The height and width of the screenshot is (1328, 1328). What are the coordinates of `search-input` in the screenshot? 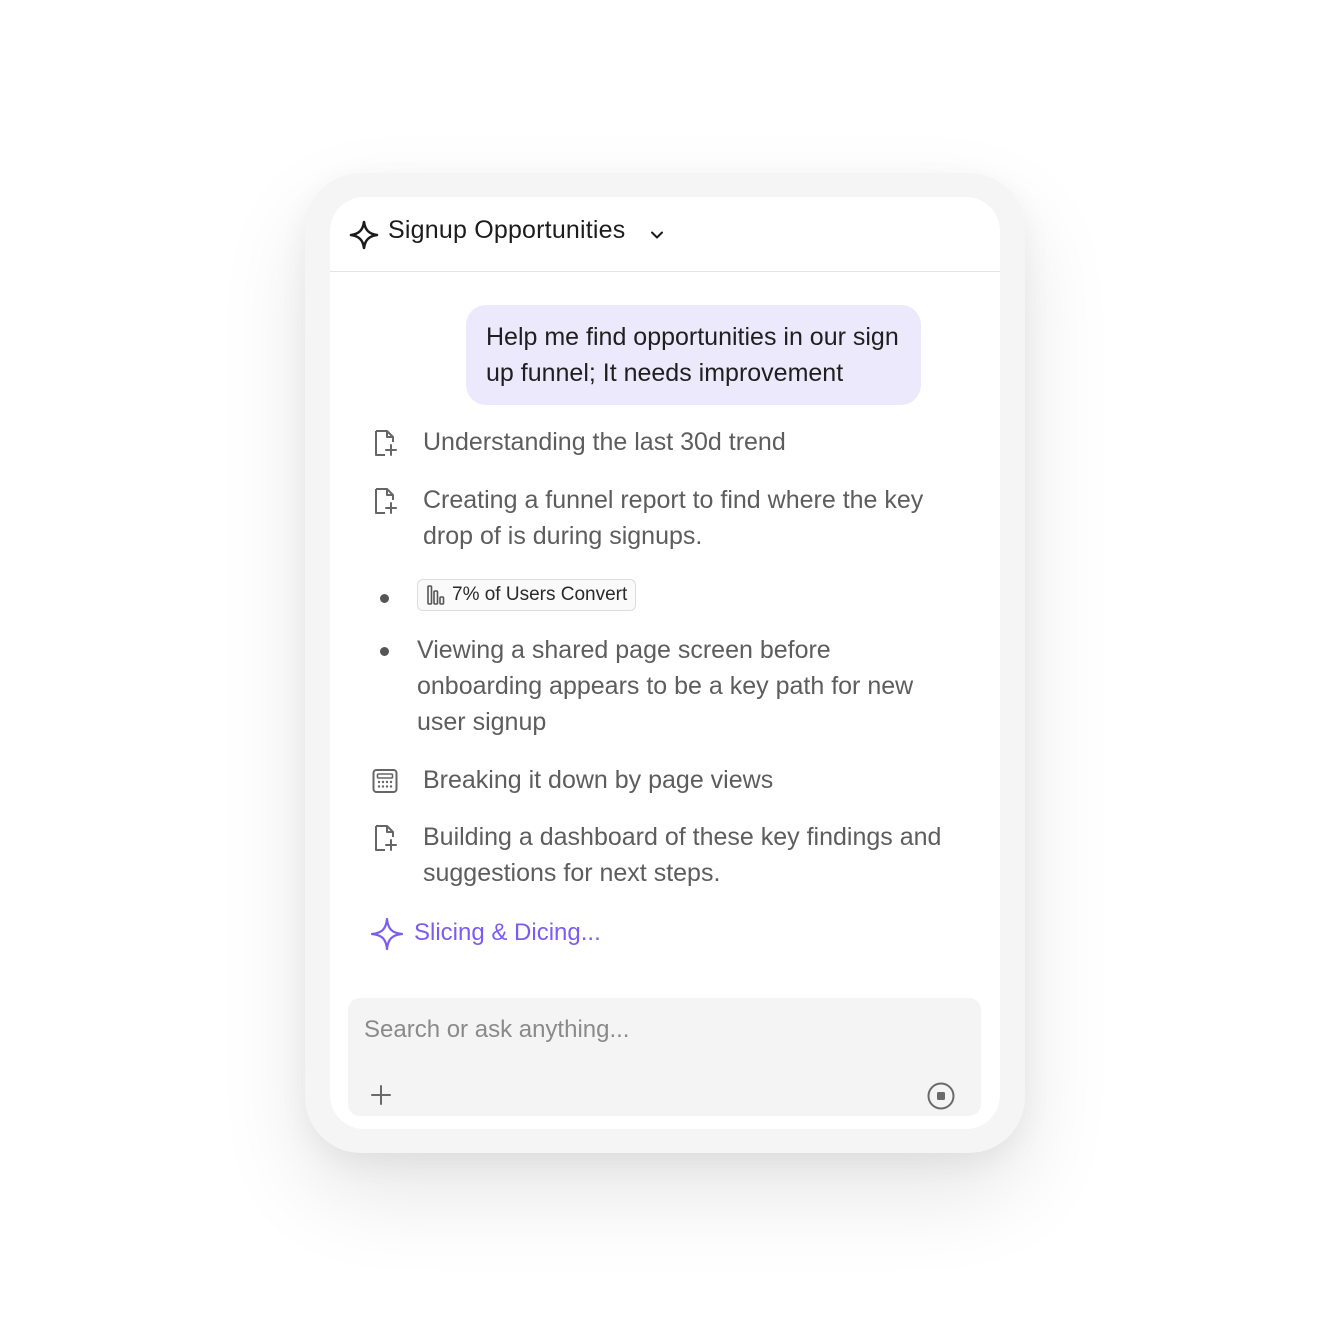 It's located at (659, 1030).